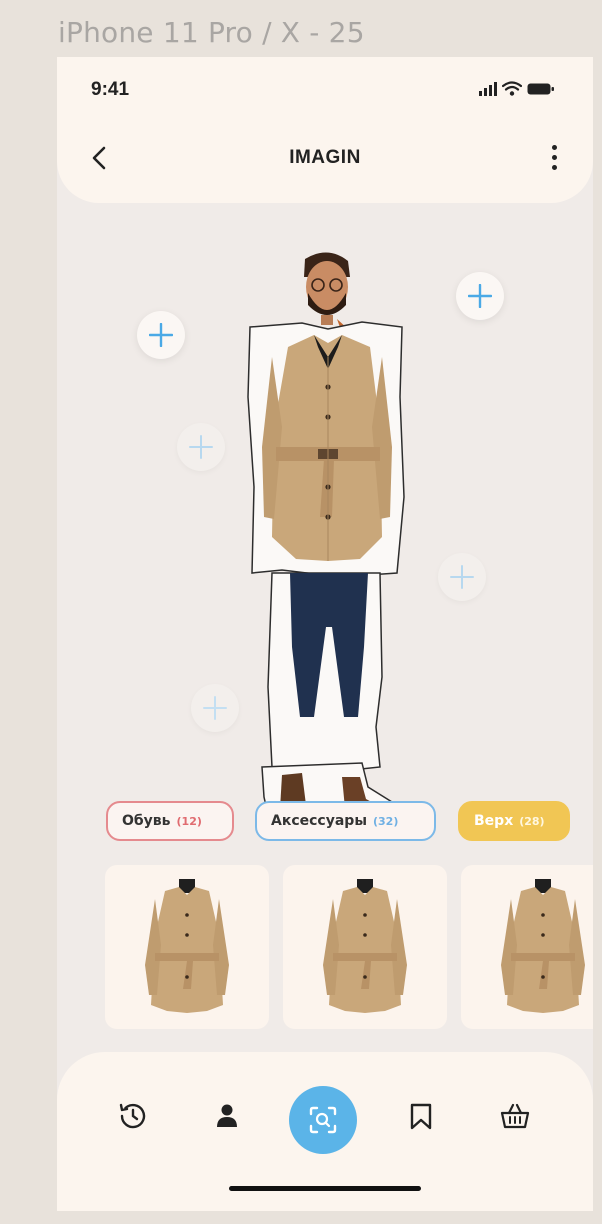 The width and height of the screenshot is (602, 1224). What do you see at coordinates (189, 821) in the screenshot?
I see `chip-count: (12)` at bounding box center [189, 821].